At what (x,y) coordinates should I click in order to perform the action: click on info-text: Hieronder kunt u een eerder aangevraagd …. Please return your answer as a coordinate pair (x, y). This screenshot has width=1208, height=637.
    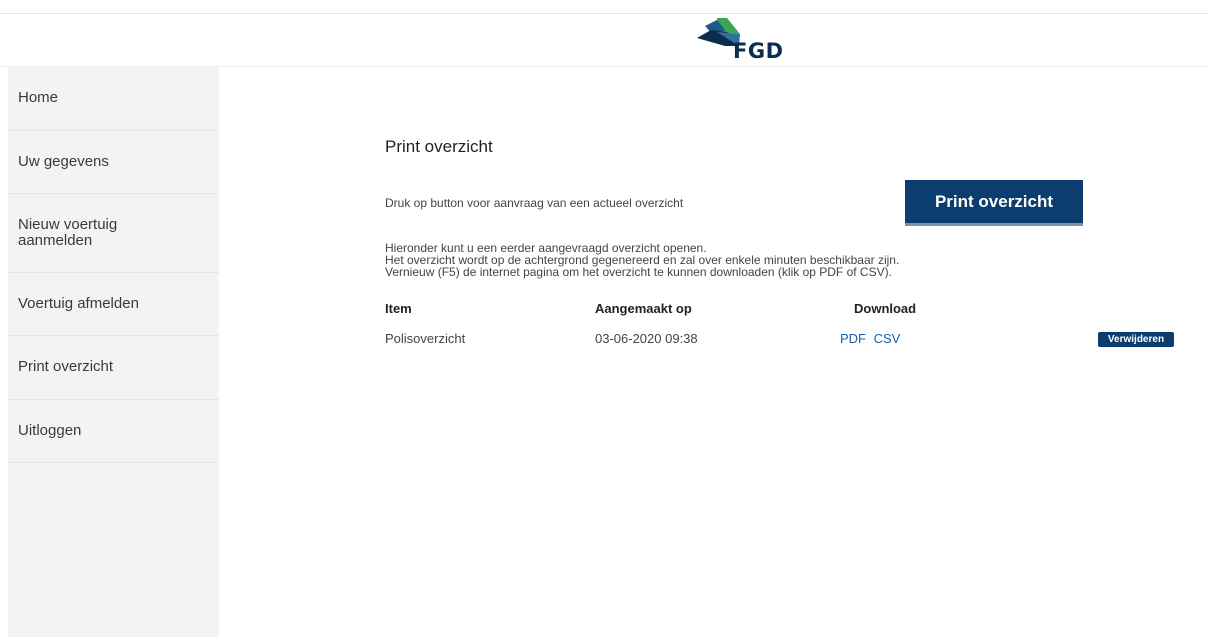
    Looking at the image, I should click on (642, 260).